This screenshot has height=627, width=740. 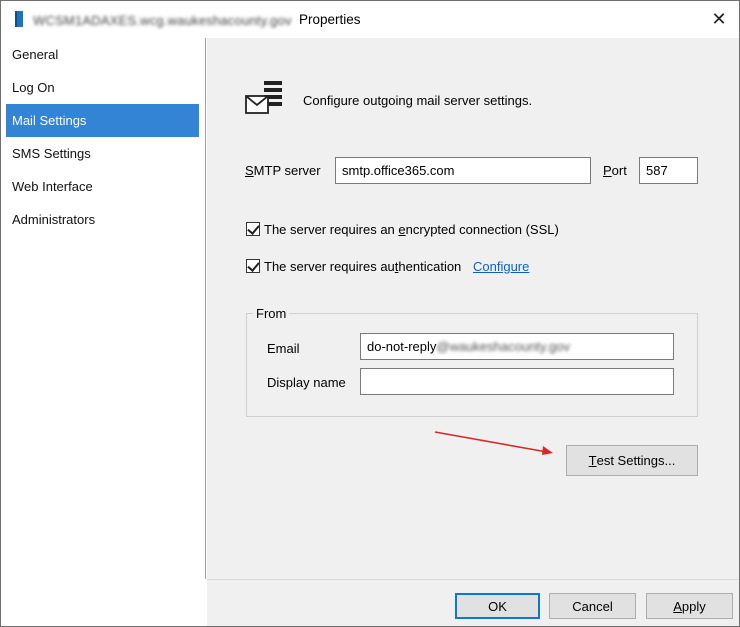 I want to click on app-icon, so click(x=19, y=19).